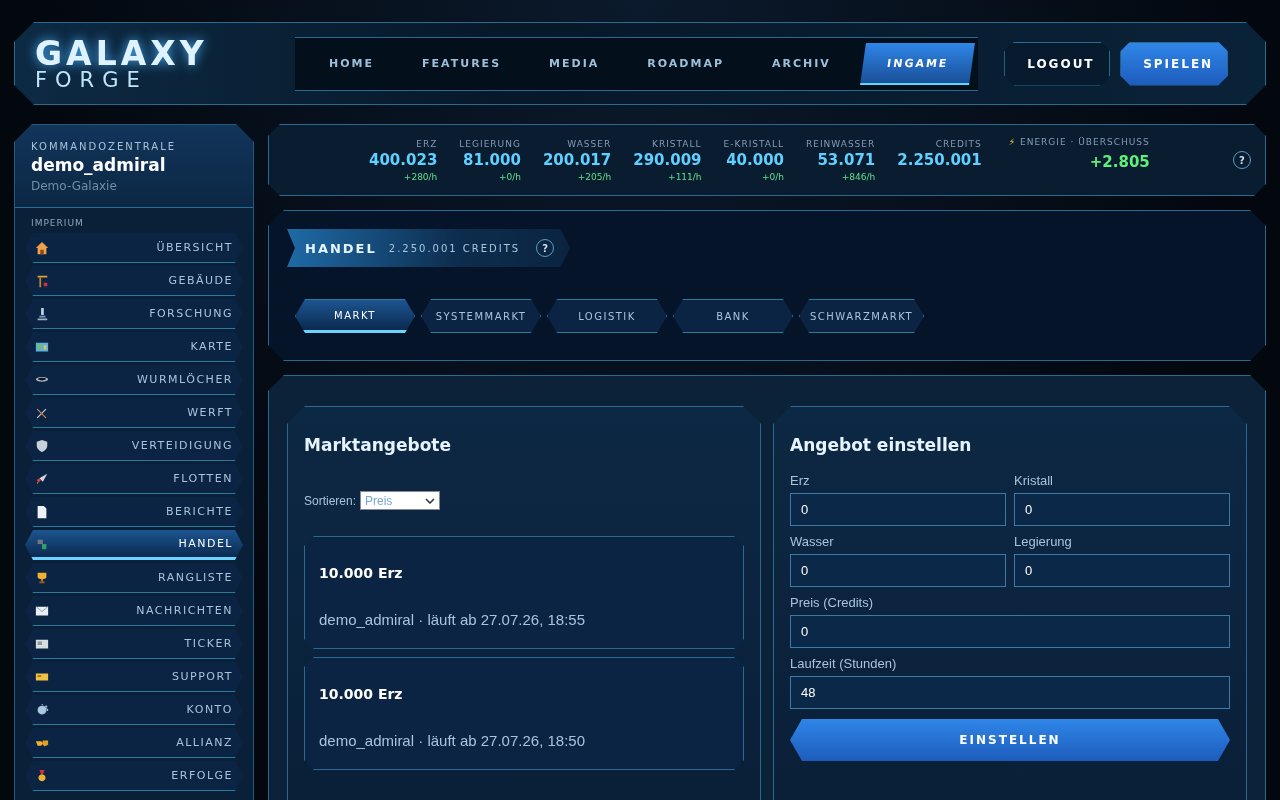 This screenshot has width=1280, height=800. What do you see at coordinates (122, 53) in the screenshot?
I see `logo-title: GALAXY` at bounding box center [122, 53].